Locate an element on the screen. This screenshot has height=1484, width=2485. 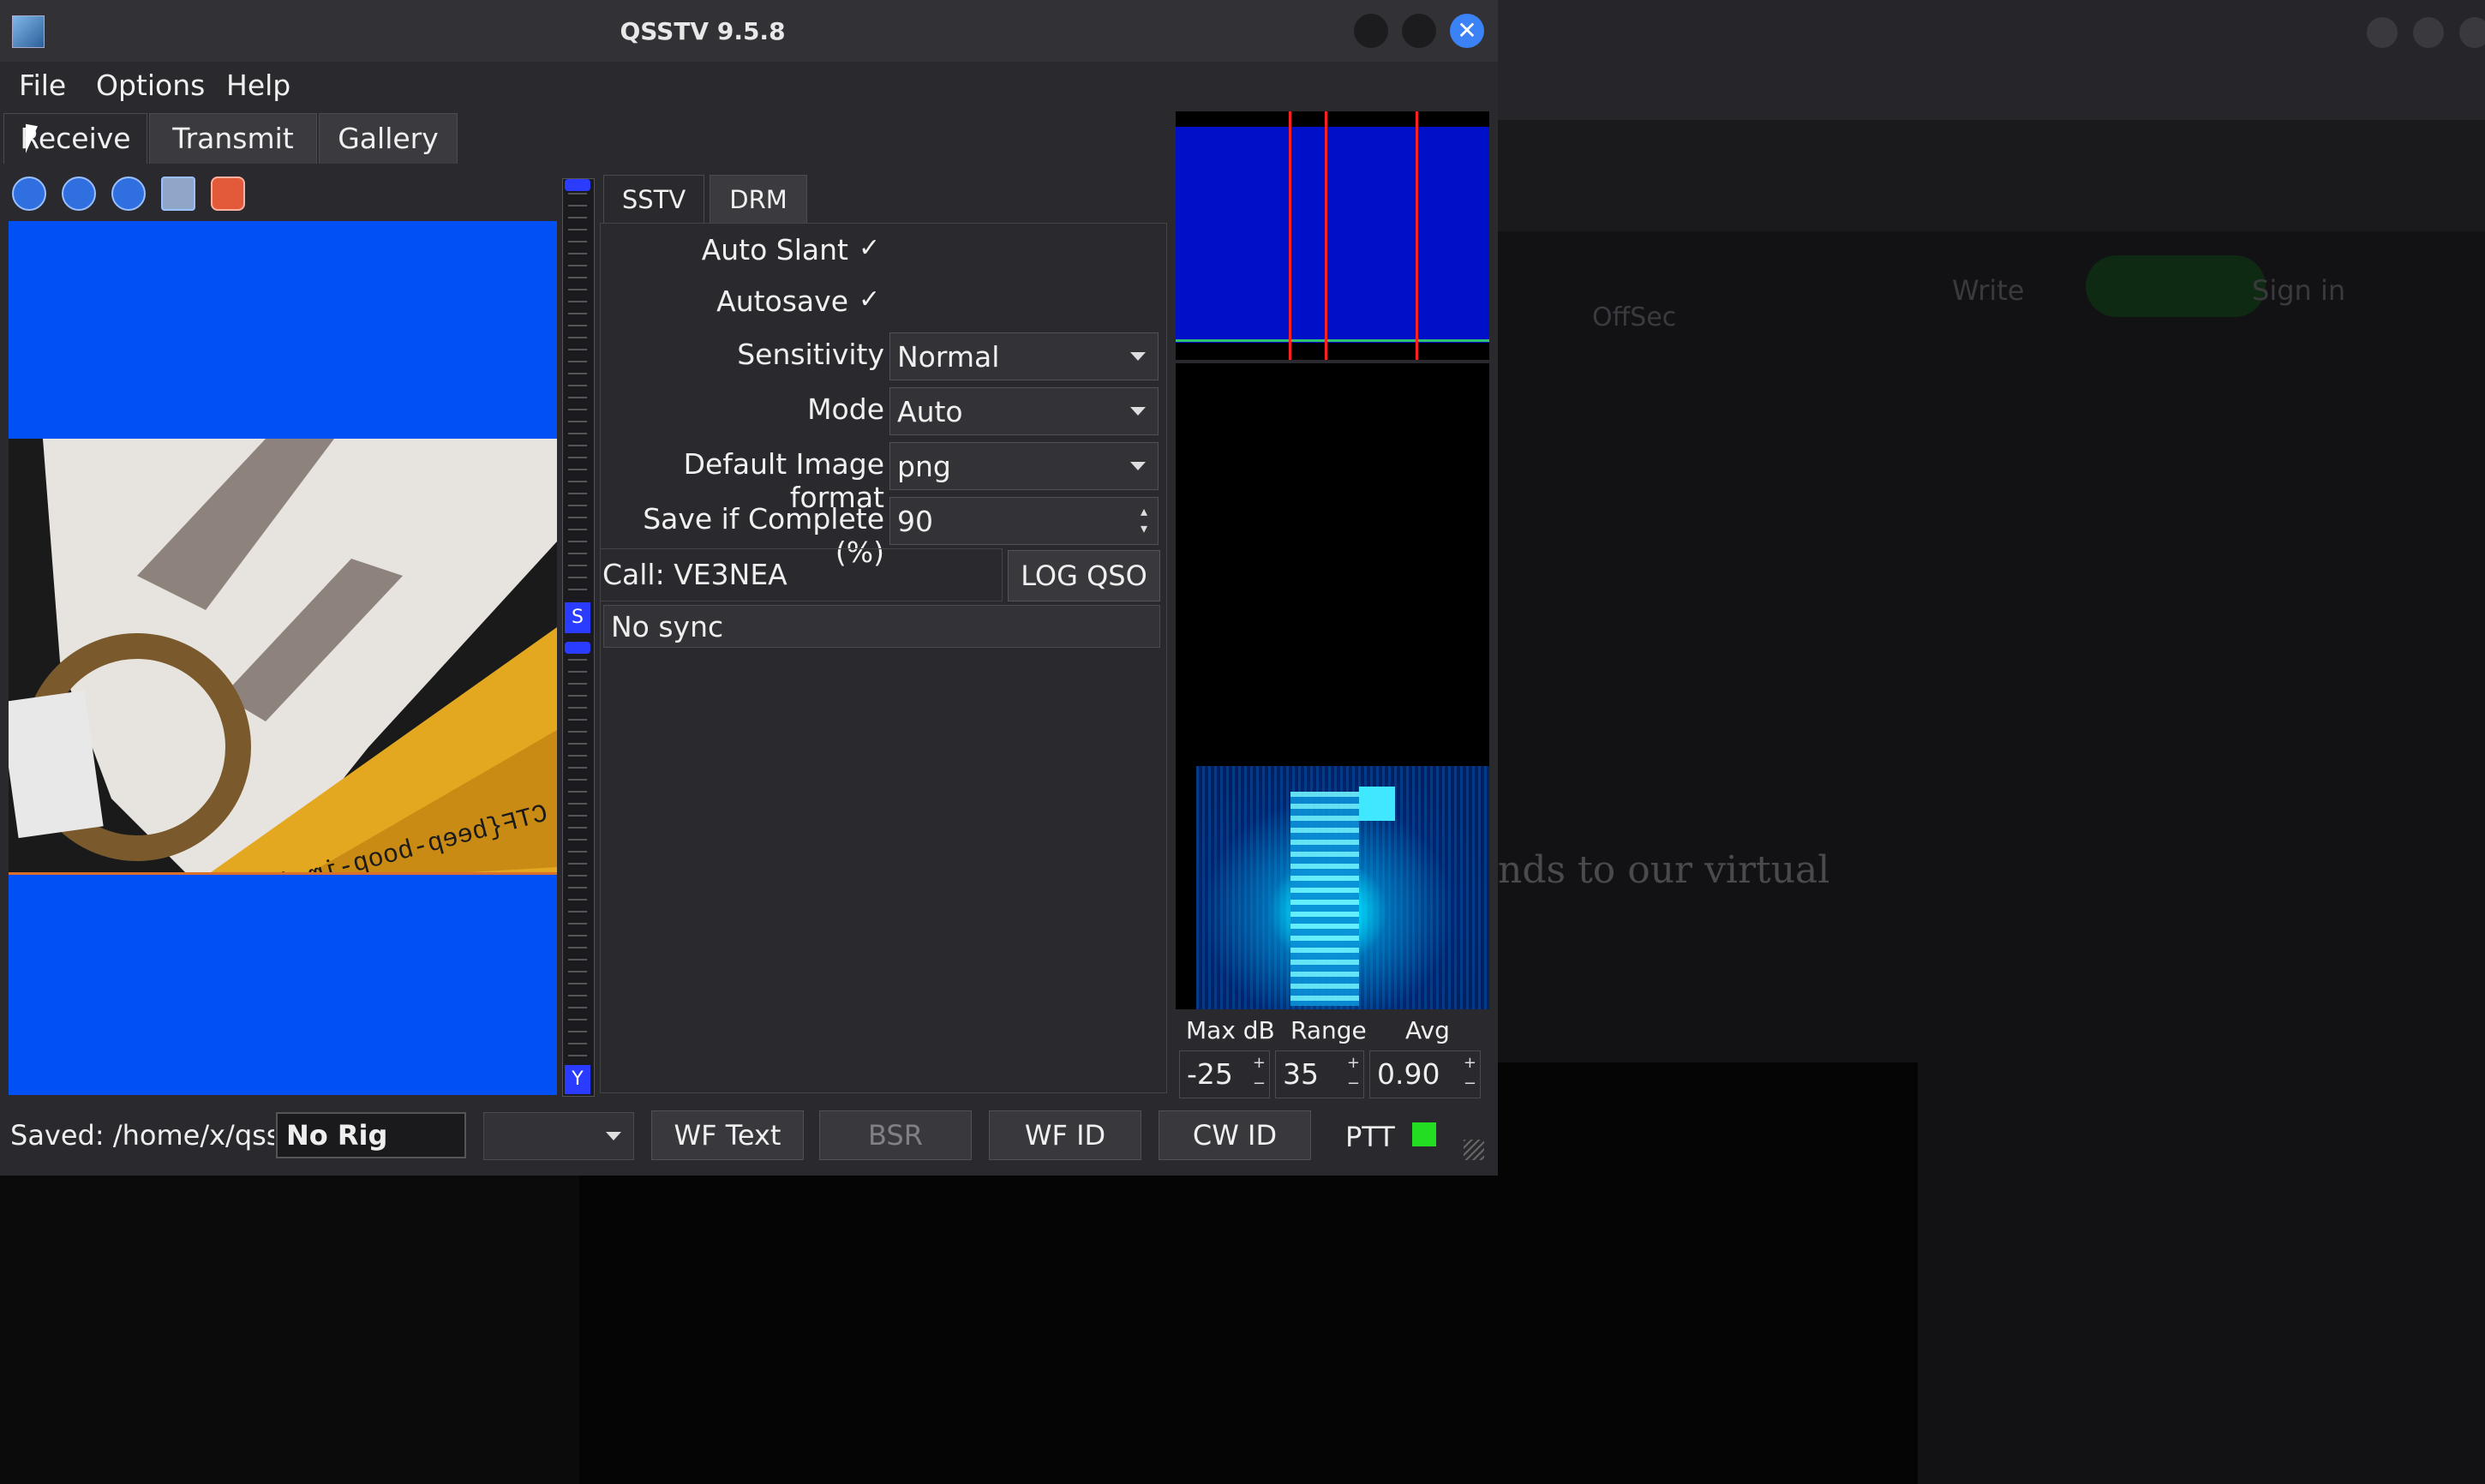
bg-tab-label: OffSec is located at coordinates (1634, 317).